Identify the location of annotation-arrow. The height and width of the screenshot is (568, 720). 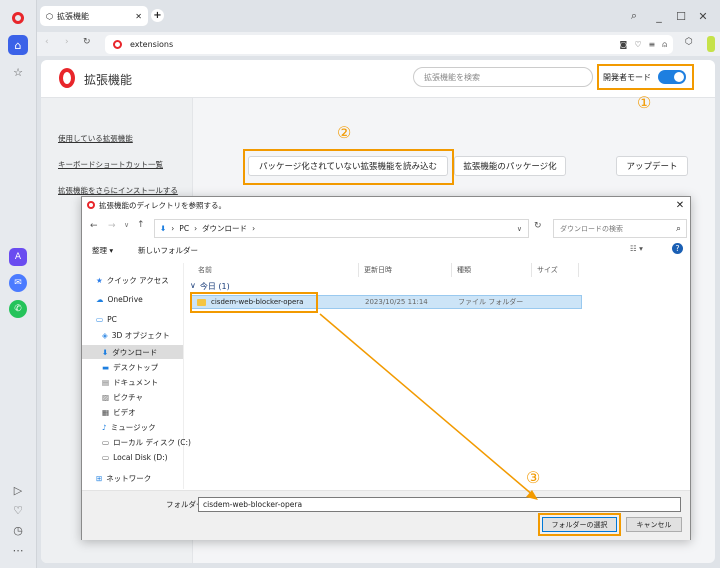
(428, 406).